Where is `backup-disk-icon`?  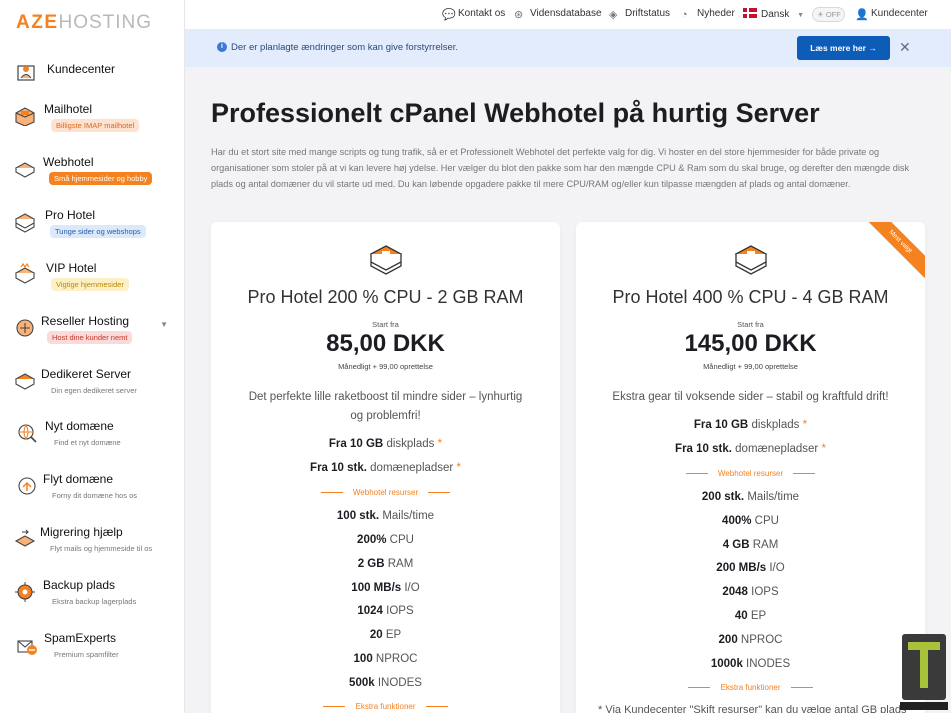
backup-disk-icon is located at coordinates (25, 592).